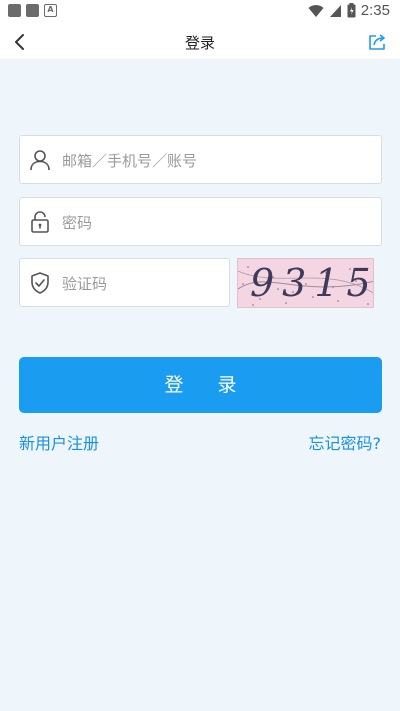 This screenshot has width=400, height=711. What do you see at coordinates (345, 442) in the screenshot?
I see `forgot-password-link: 忘记密码?` at bounding box center [345, 442].